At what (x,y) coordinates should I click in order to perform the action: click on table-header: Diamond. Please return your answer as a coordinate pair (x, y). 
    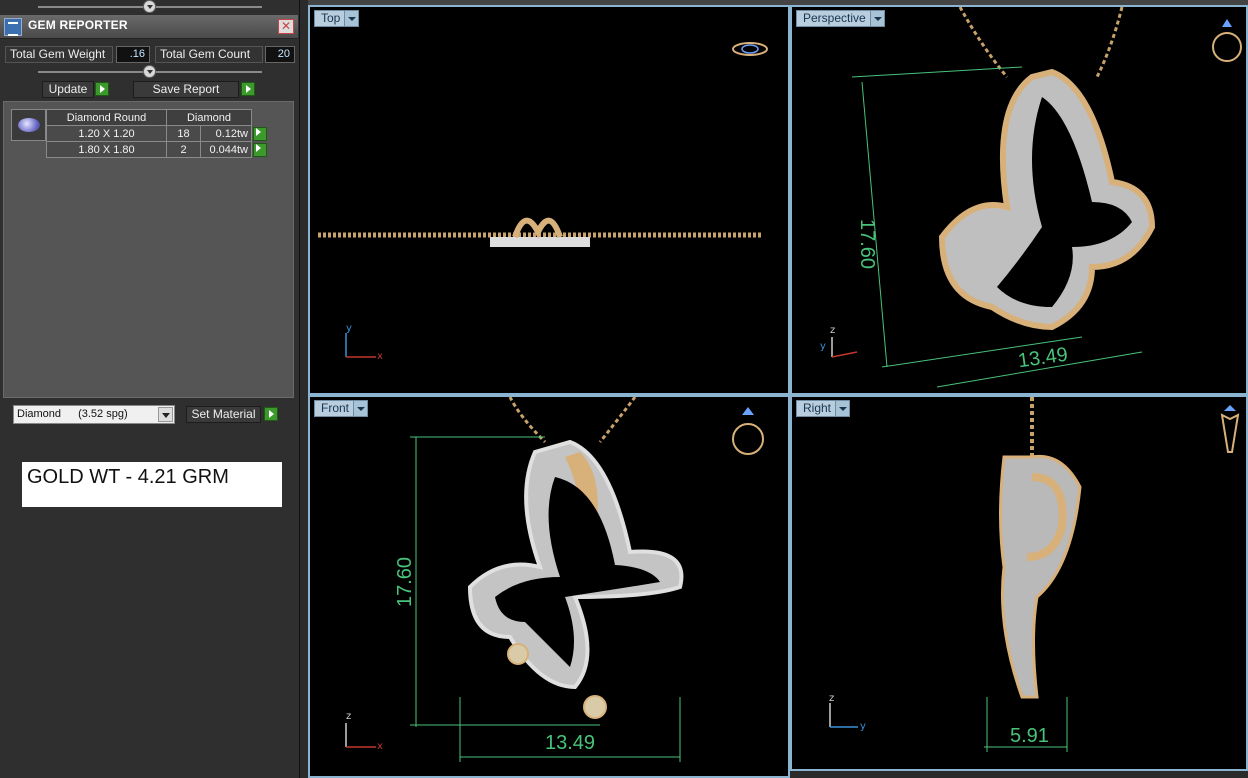
    Looking at the image, I should click on (209, 117).